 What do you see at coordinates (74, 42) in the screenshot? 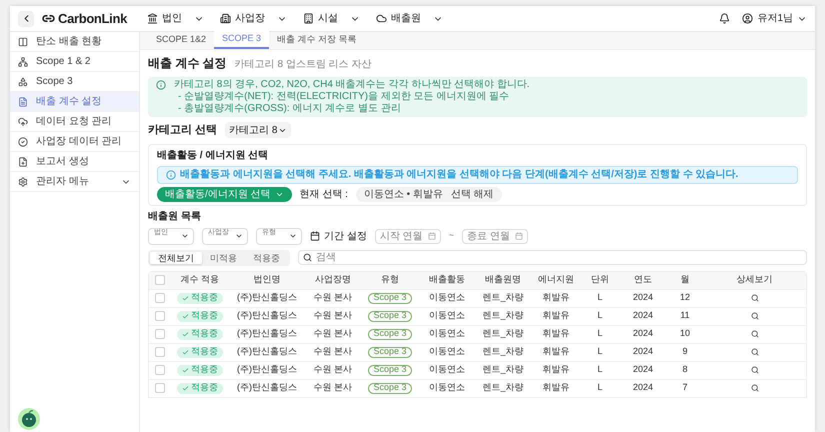
I see `sidebar-item: 탄소 배출 현황` at bounding box center [74, 42].